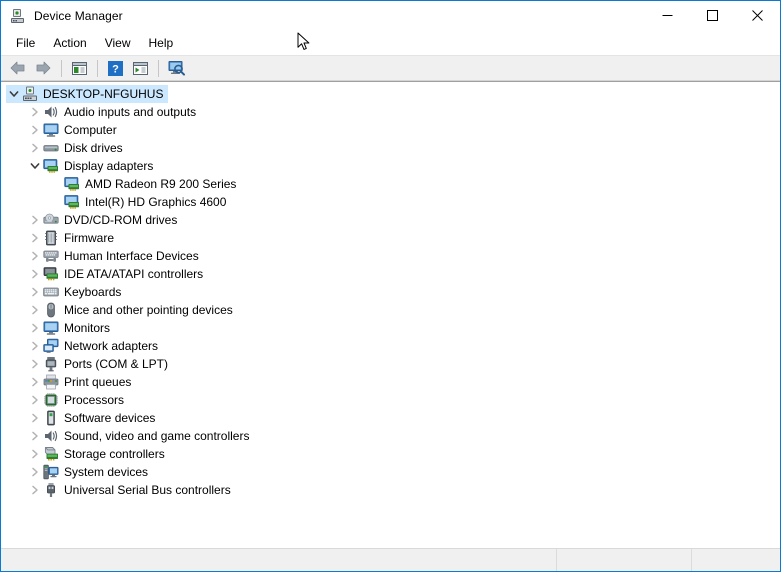 The height and width of the screenshot is (572, 781). I want to click on tree-node-universal-serial-bus-controllers: Universal Serial Bus controllers, so click(390, 490).